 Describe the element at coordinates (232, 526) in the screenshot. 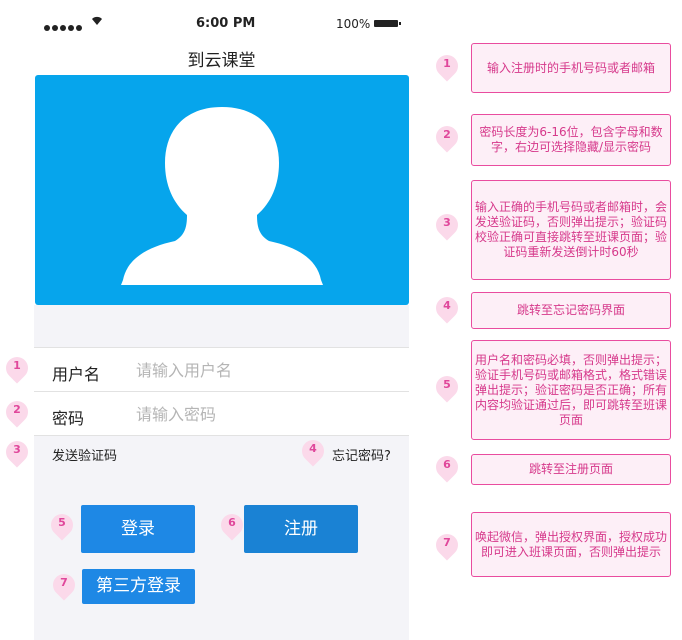

I see `marker-pin: 6` at that location.